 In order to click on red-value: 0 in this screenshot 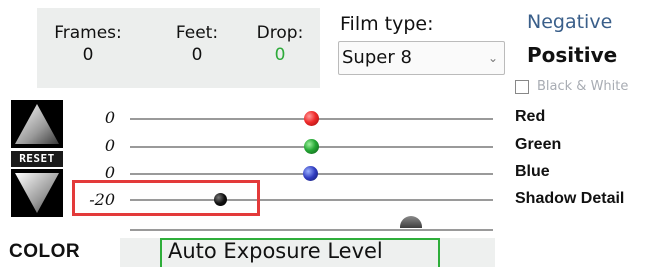, I will do `click(109, 117)`.